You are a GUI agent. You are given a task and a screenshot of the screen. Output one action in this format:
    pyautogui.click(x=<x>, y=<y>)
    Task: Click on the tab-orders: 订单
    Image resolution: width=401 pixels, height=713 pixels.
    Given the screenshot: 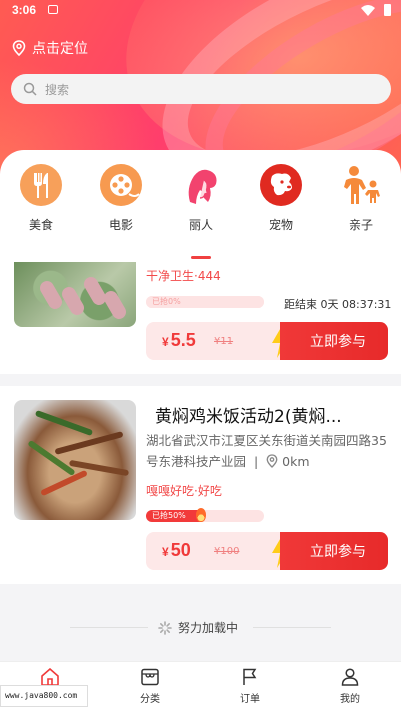 What is the action you would take?
    pyautogui.click(x=250, y=686)
    